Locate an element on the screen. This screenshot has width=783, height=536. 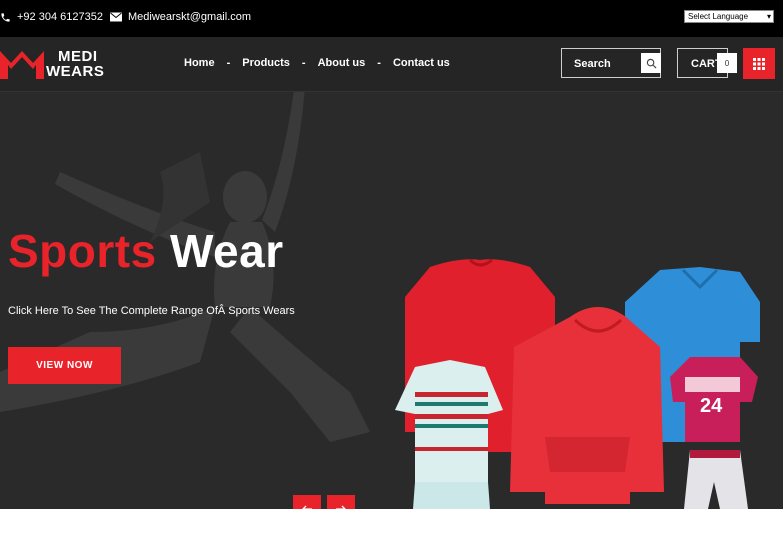
email-address: Mediwearskt@gmail.com is located at coordinates (190, 17).